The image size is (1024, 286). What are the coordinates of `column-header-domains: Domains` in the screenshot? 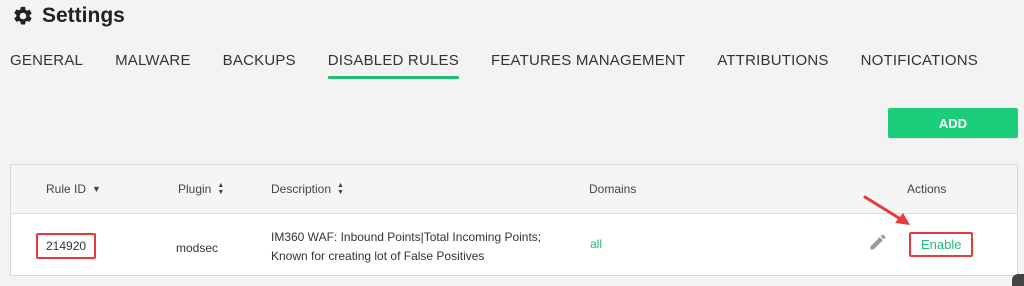 It's located at (612, 189).